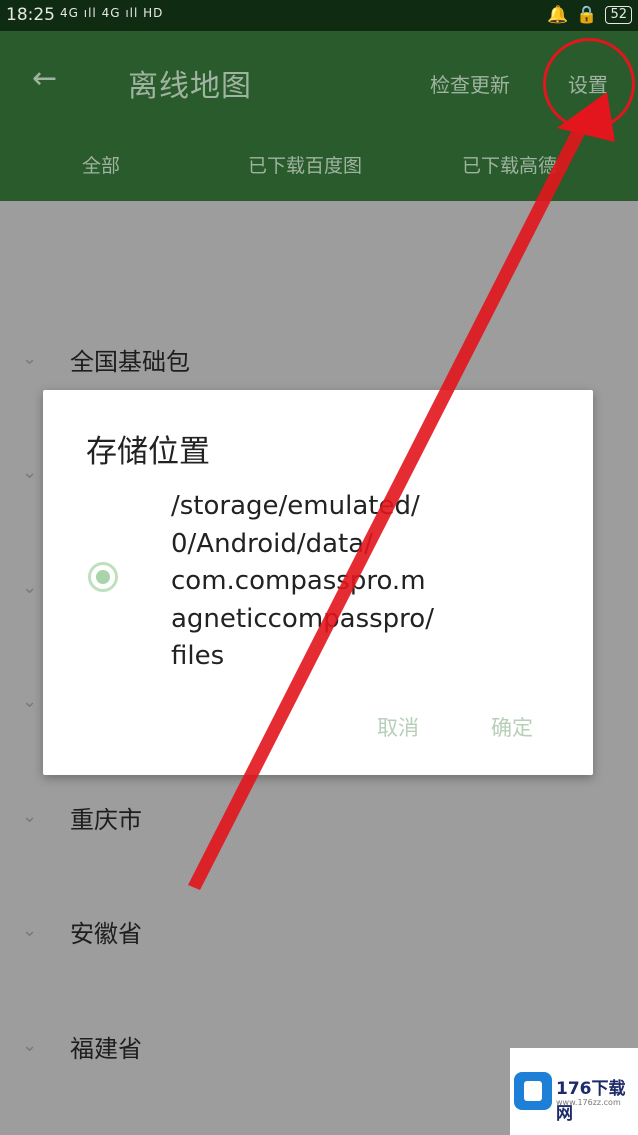 This screenshot has height=1135, width=638. What do you see at coordinates (533, 1091) in the screenshot?
I see `site-logo-icon` at bounding box center [533, 1091].